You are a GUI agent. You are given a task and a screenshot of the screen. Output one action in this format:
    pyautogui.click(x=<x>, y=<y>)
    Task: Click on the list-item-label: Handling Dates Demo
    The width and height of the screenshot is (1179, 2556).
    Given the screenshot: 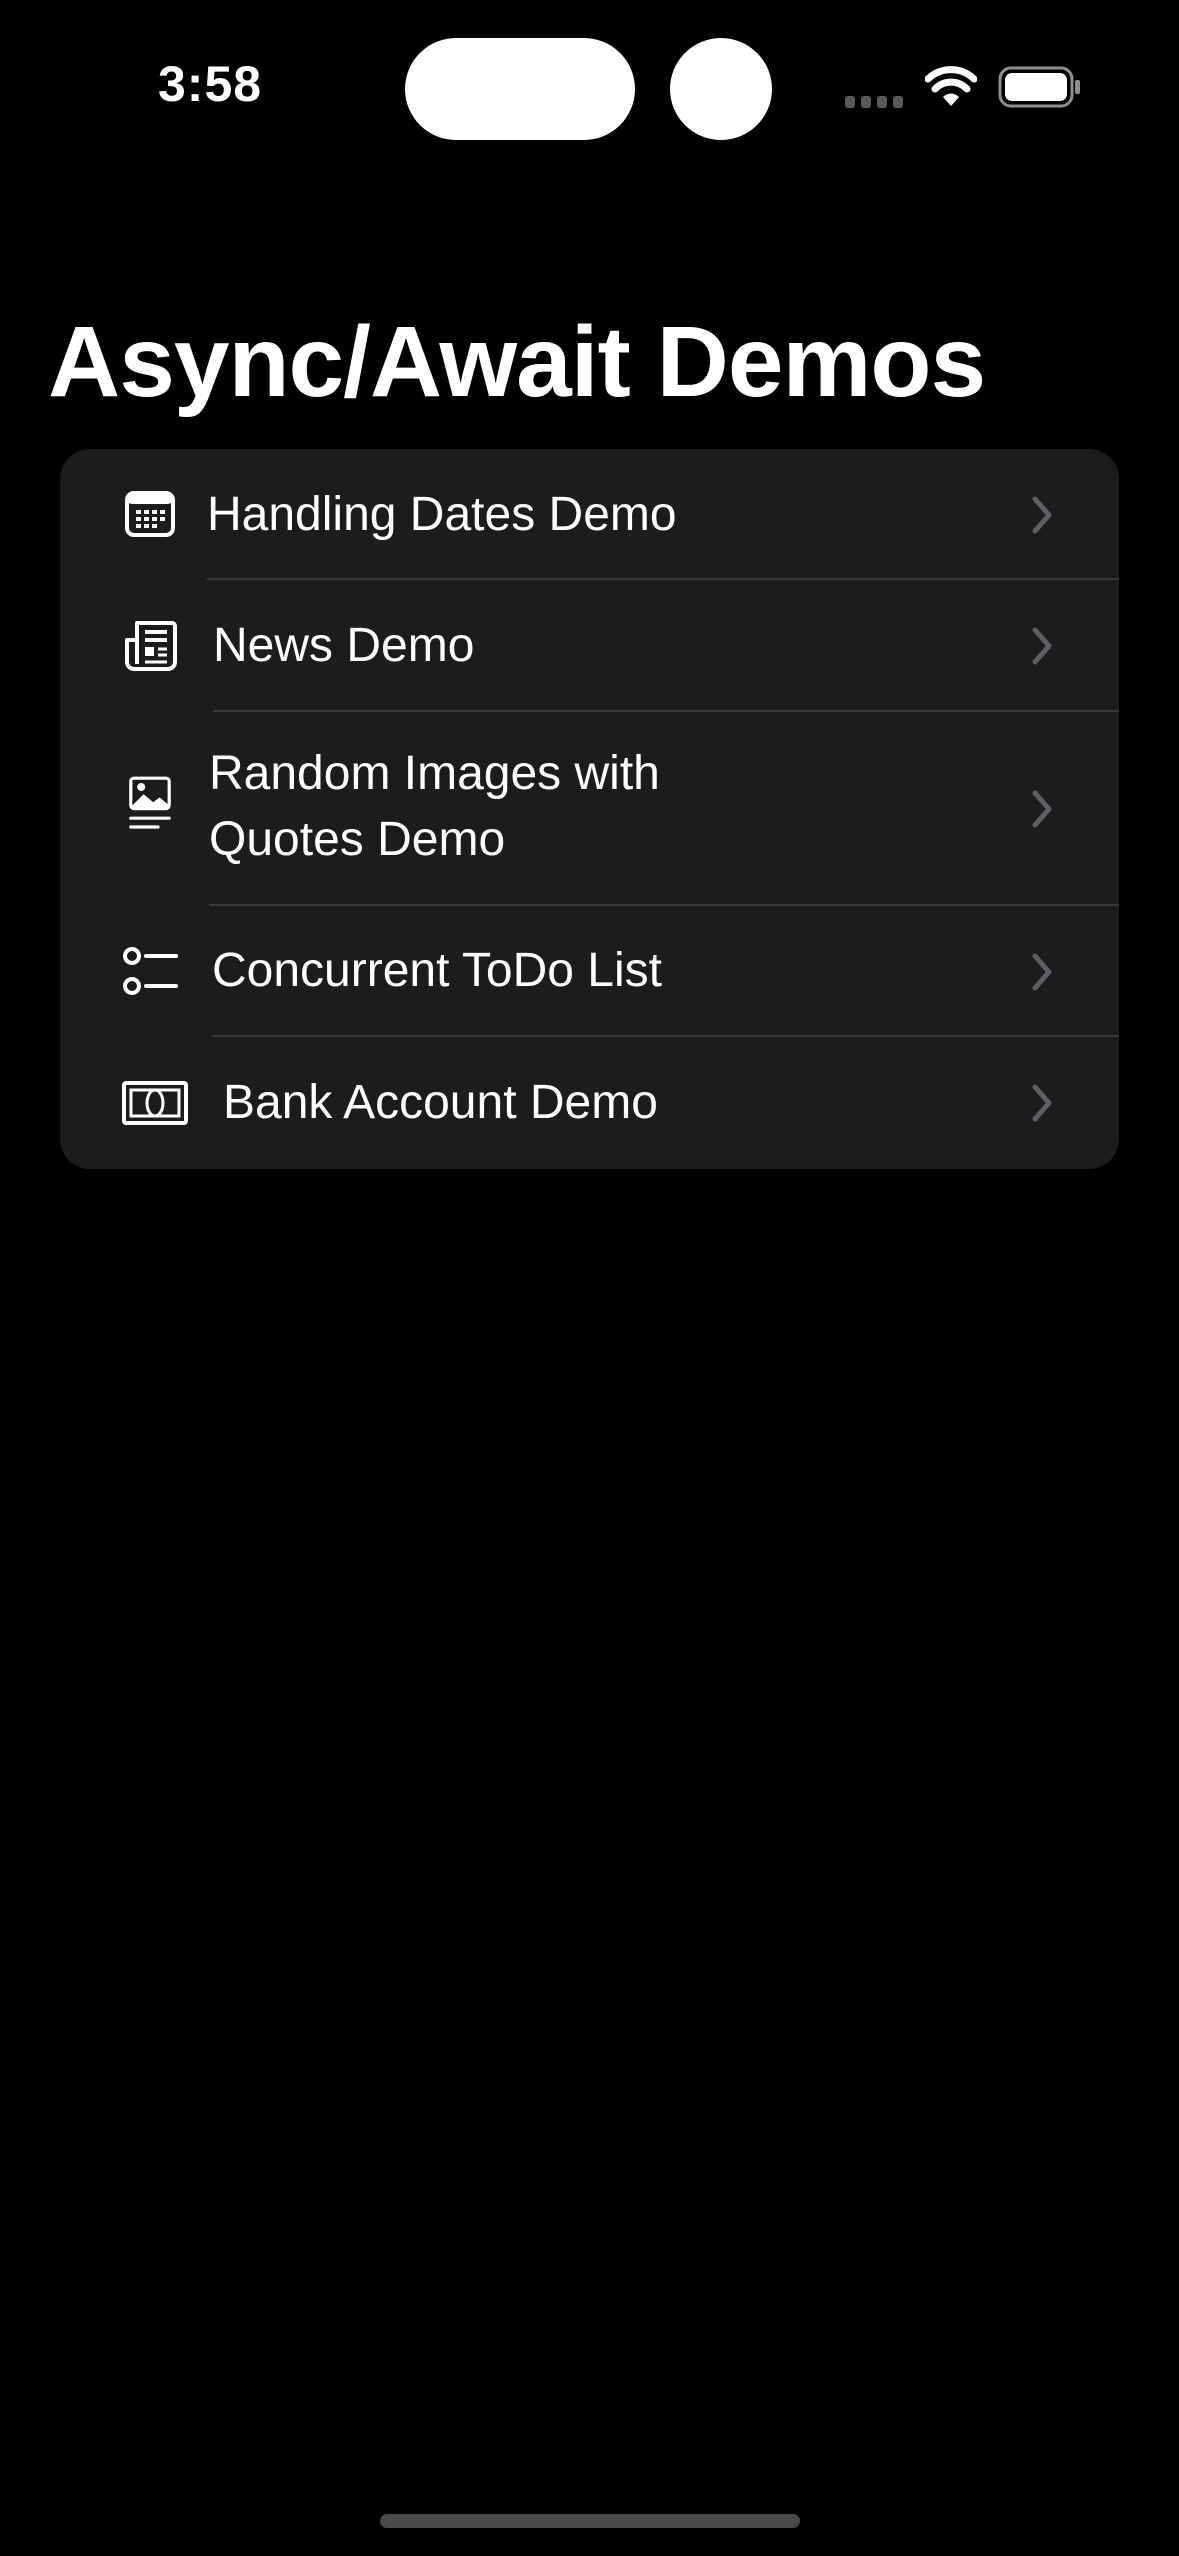 What is the action you would take?
    pyautogui.click(x=442, y=514)
    